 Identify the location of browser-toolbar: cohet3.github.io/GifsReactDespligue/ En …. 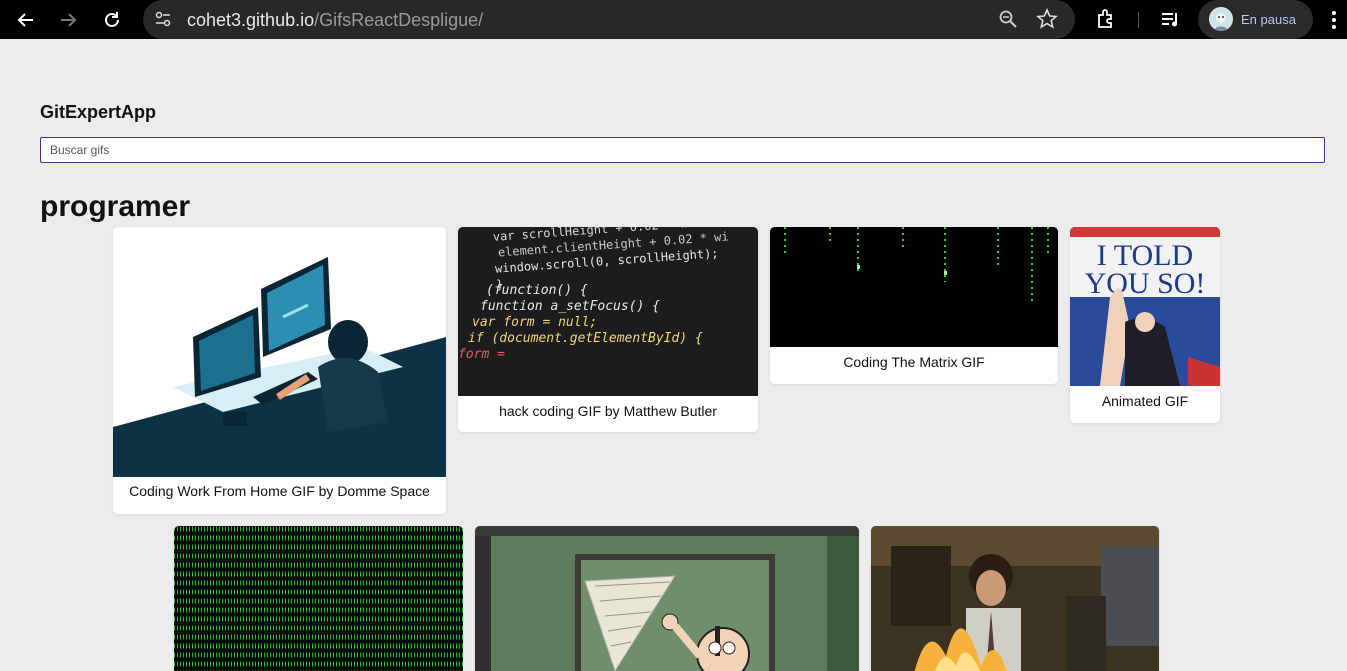
(673, 19).